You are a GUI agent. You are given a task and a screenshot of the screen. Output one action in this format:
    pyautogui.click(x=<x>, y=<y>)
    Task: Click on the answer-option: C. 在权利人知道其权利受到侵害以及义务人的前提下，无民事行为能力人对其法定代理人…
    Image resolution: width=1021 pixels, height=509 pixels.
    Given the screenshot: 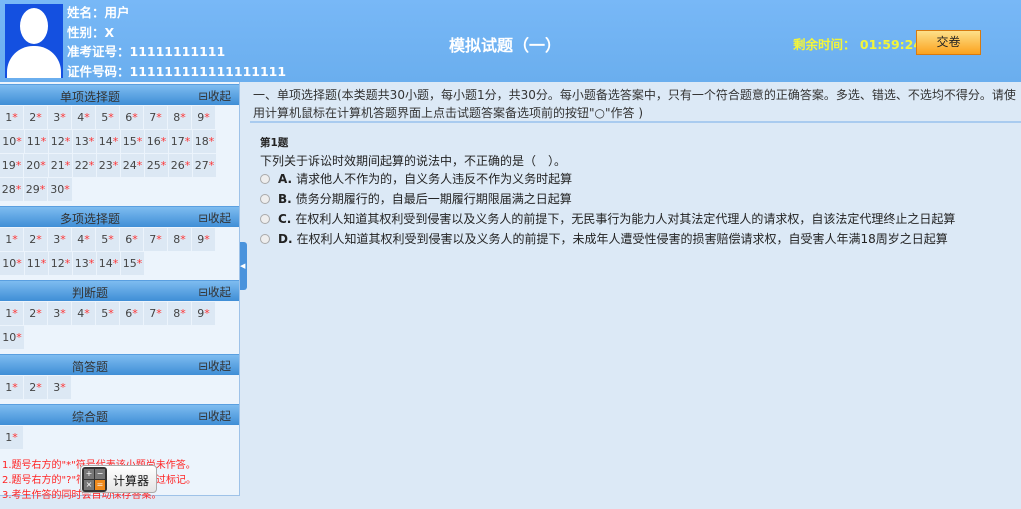 What is the action you would take?
    pyautogui.click(x=635, y=219)
    